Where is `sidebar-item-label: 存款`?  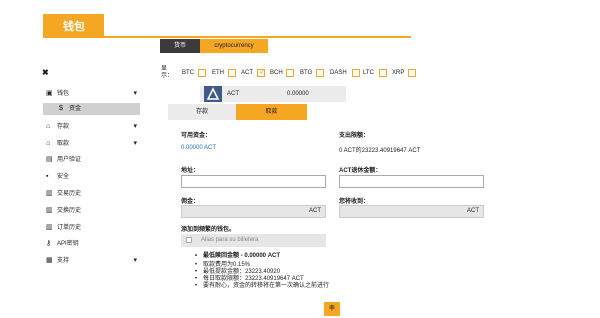
sidebar-item-label: 存款 is located at coordinates (63, 127).